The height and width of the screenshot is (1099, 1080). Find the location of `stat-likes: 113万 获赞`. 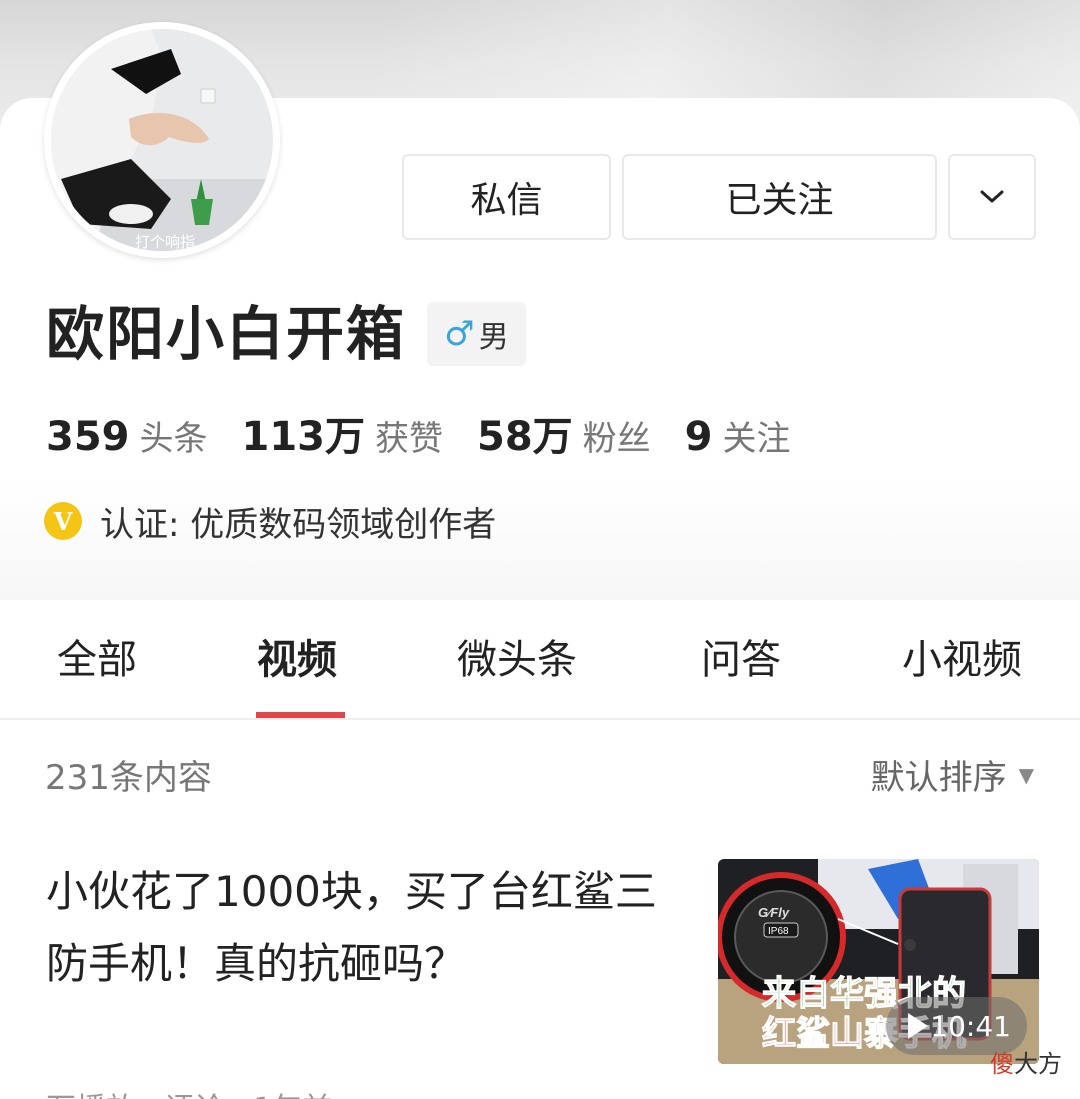

stat-likes: 113万 获赞 is located at coordinates (343, 433).